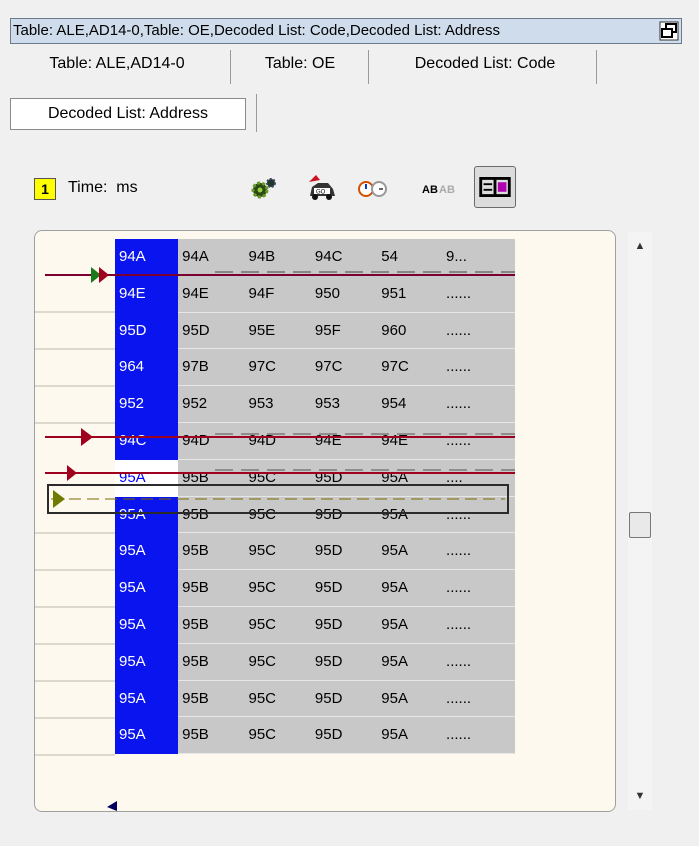  I want to click on ab-font-icon: AB AB, so click(438, 188).